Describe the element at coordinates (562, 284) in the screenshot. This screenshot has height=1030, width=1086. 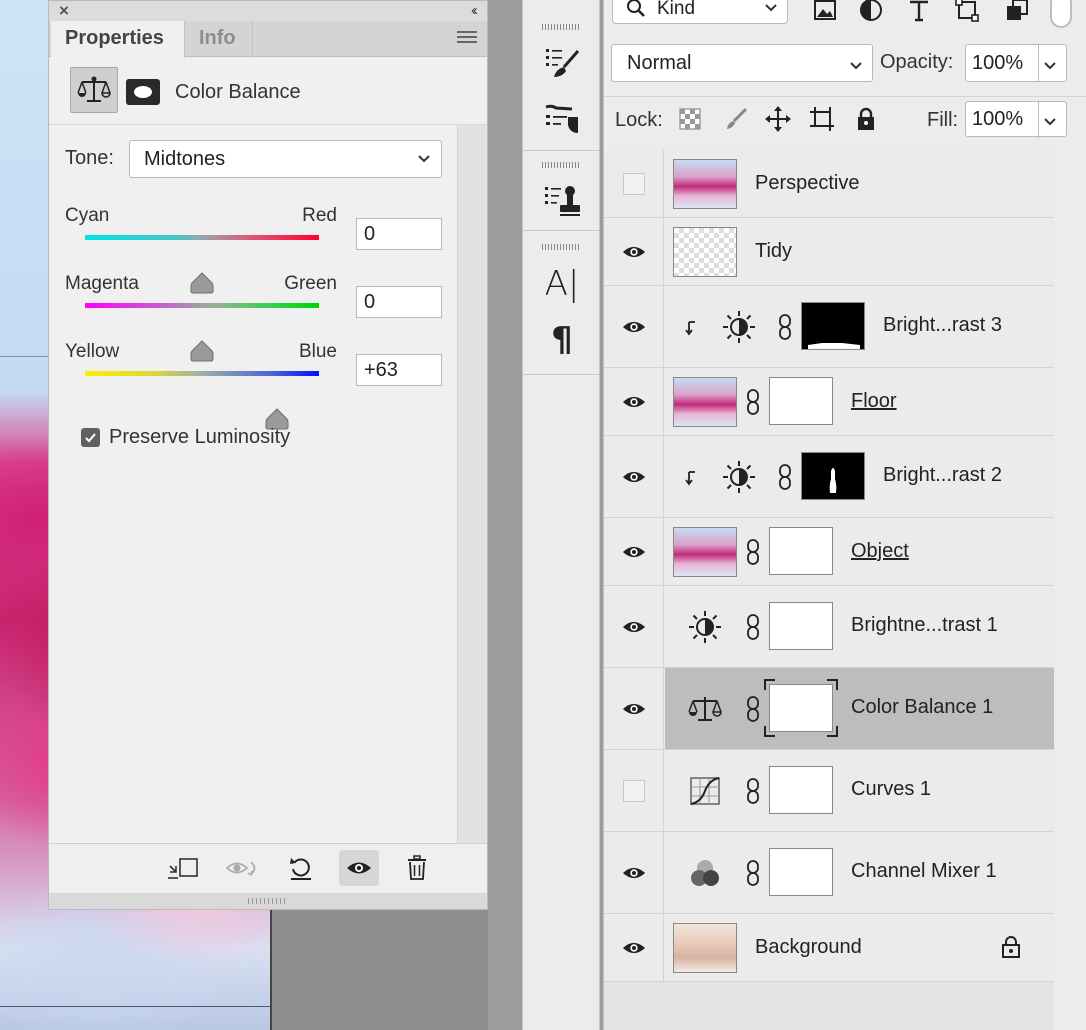
I see `character-panel-button: A|` at that location.